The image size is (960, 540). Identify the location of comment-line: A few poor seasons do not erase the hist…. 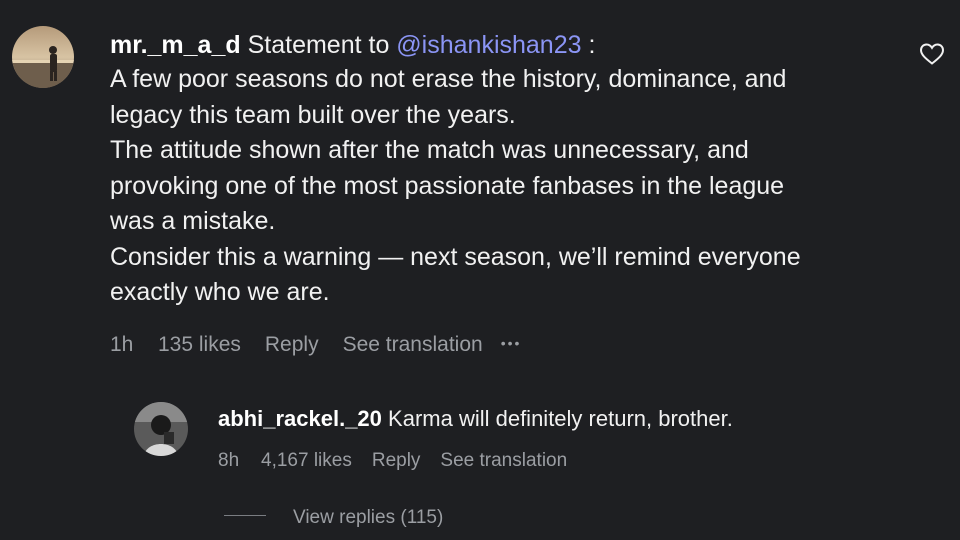
(448, 79).